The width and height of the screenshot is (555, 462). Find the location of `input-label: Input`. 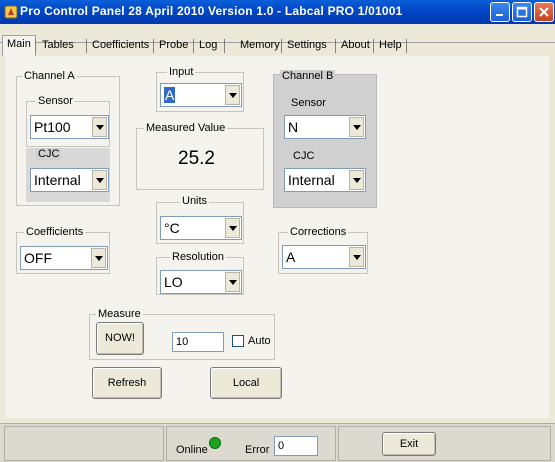

input-label: Input is located at coordinates (181, 72).